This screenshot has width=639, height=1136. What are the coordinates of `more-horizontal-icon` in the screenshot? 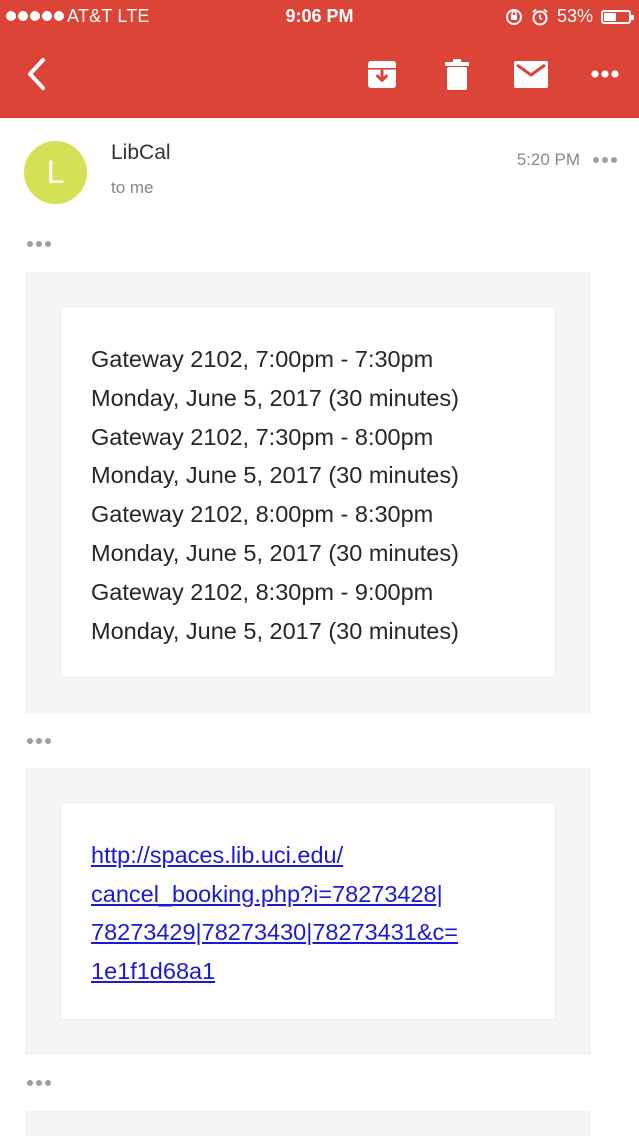 It's located at (605, 74).